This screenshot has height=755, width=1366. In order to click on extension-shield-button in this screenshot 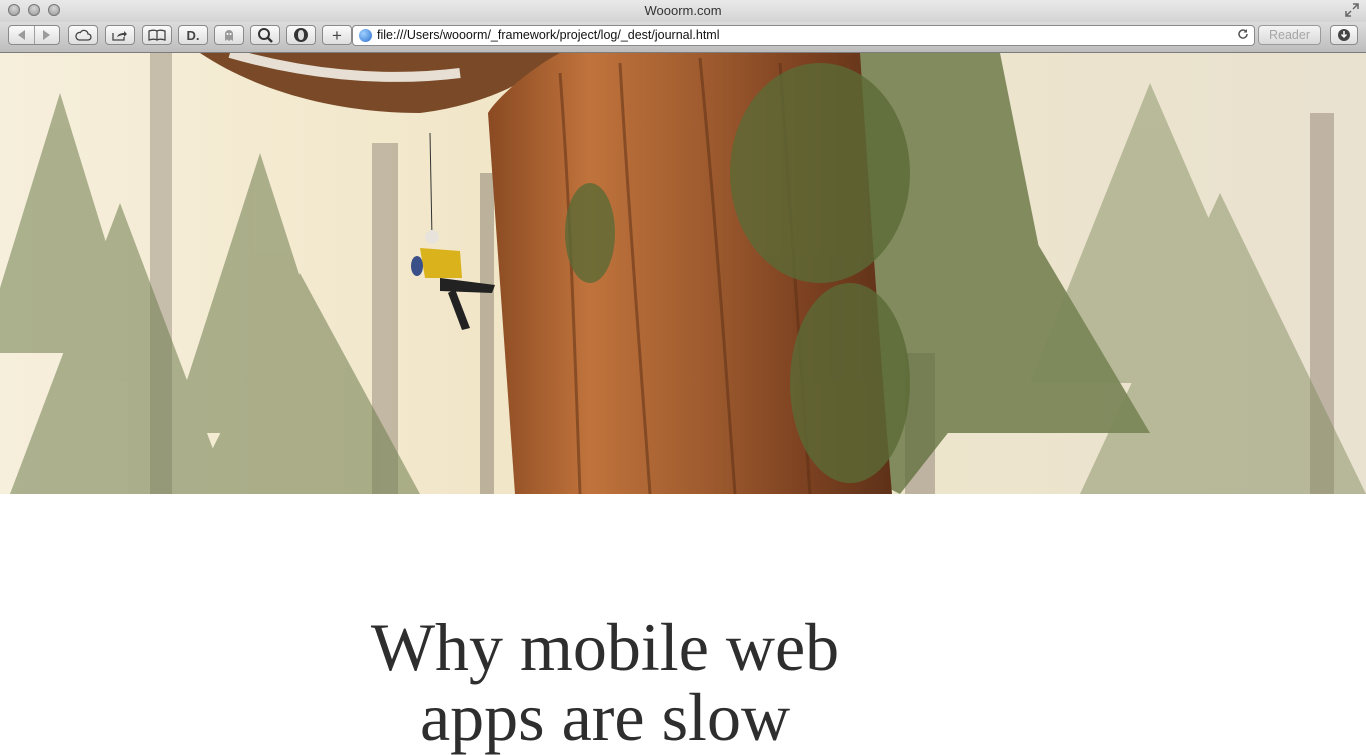, I will do `click(301, 35)`.